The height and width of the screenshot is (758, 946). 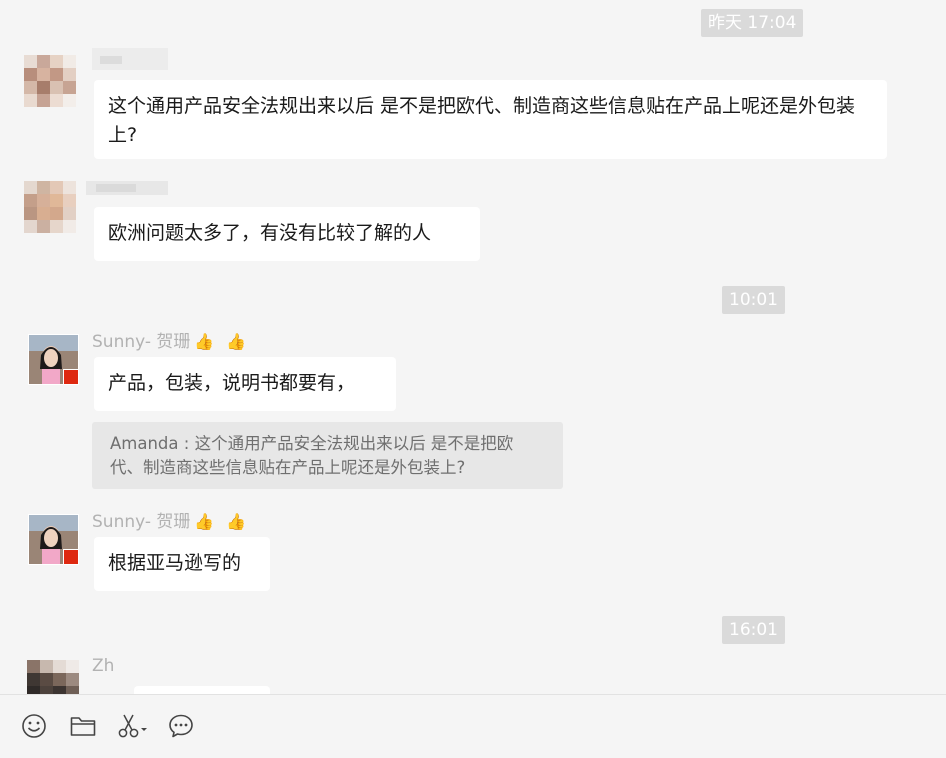 What do you see at coordinates (103, 666) in the screenshot?
I see `sender-name: Zh` at bounding box center [103, 666].